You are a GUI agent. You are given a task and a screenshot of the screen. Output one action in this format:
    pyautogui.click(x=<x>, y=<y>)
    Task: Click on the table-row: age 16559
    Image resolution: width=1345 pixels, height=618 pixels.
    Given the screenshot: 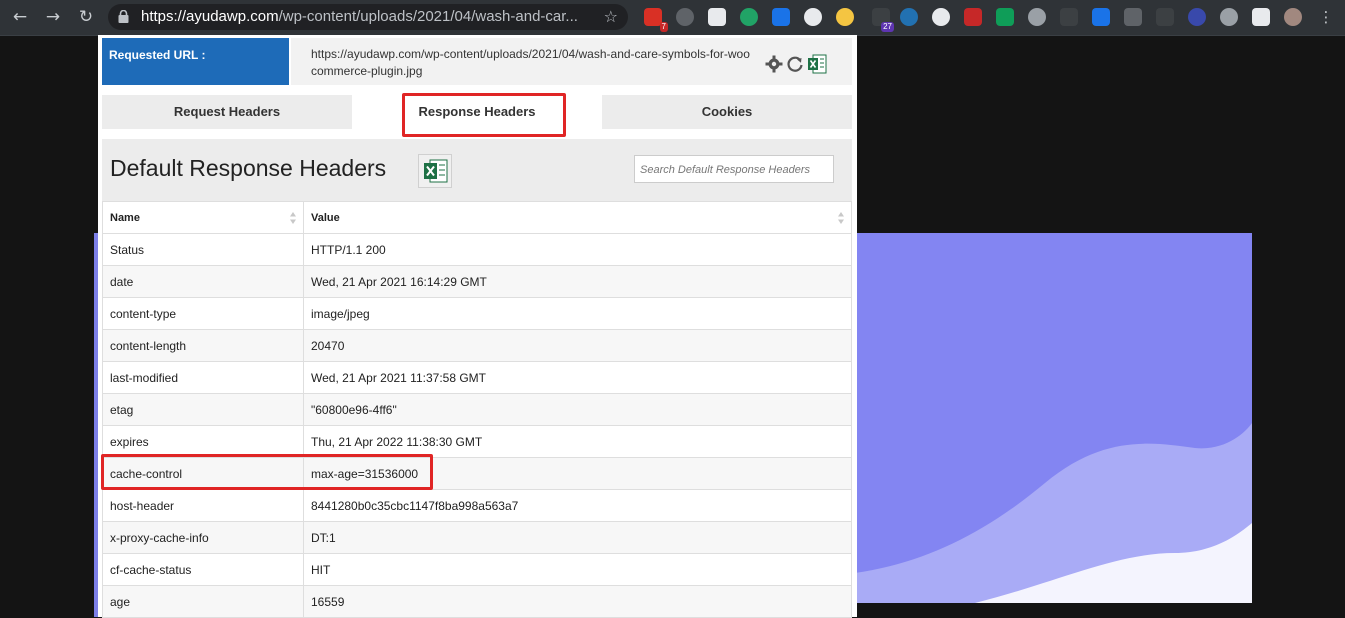 What is the action you would take?
    pyautogui.click(x=477, y=601)
    